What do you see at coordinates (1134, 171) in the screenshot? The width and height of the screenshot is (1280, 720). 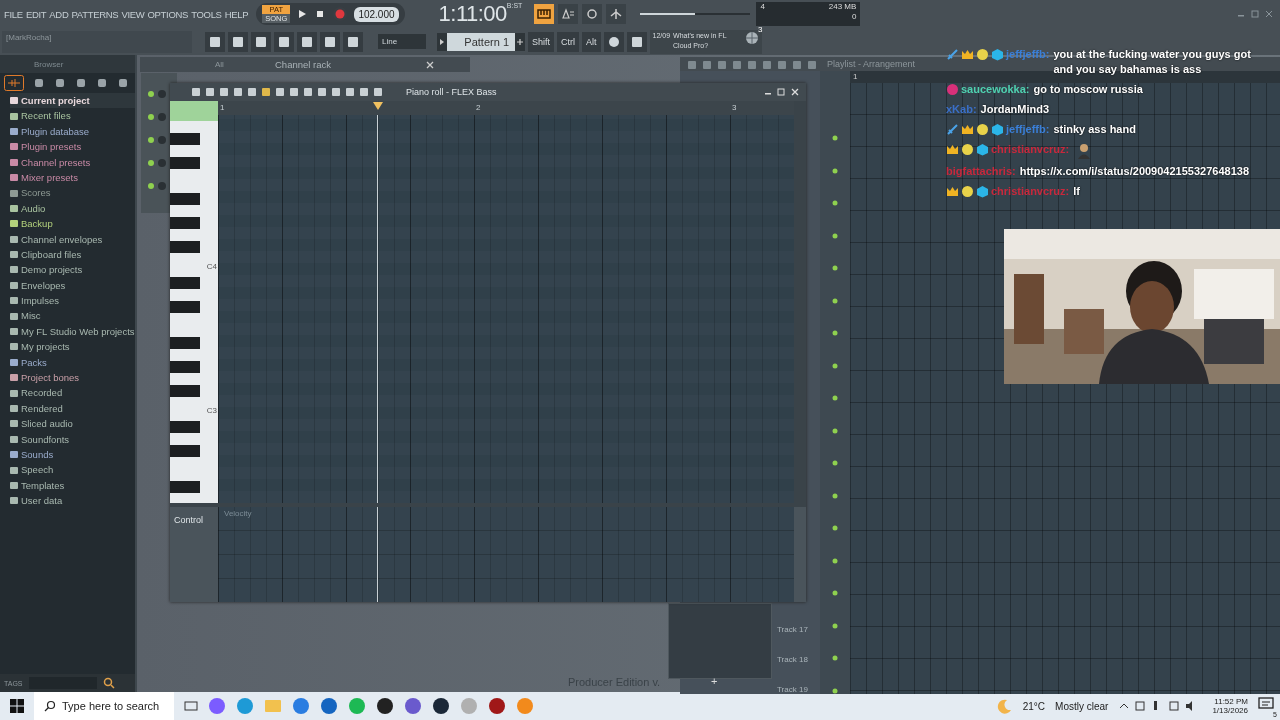 I see `chat-message-text: https://x.com/i/status/2009042155327648138` at bounding box center [1134, 171].